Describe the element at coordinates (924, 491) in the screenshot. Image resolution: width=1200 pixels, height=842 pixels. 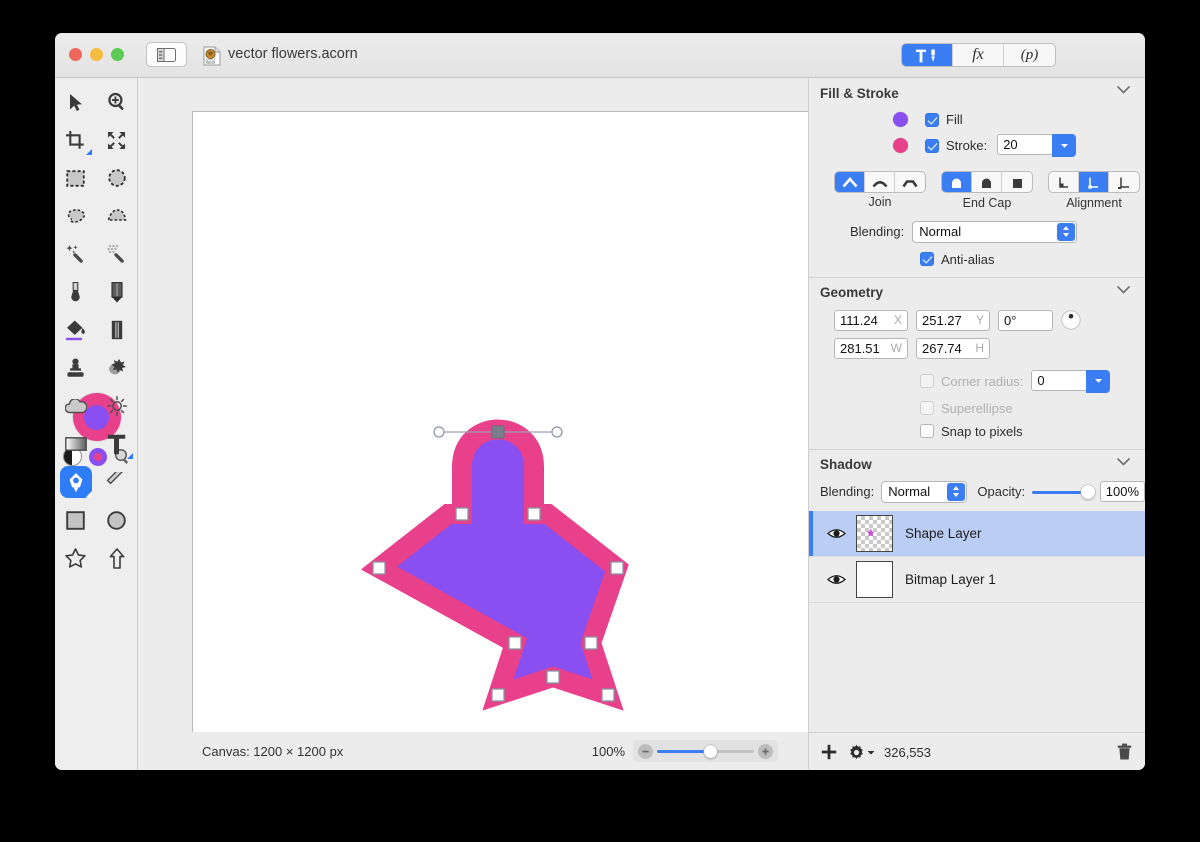
I see `shadow-blending-select: Normal` at that location.